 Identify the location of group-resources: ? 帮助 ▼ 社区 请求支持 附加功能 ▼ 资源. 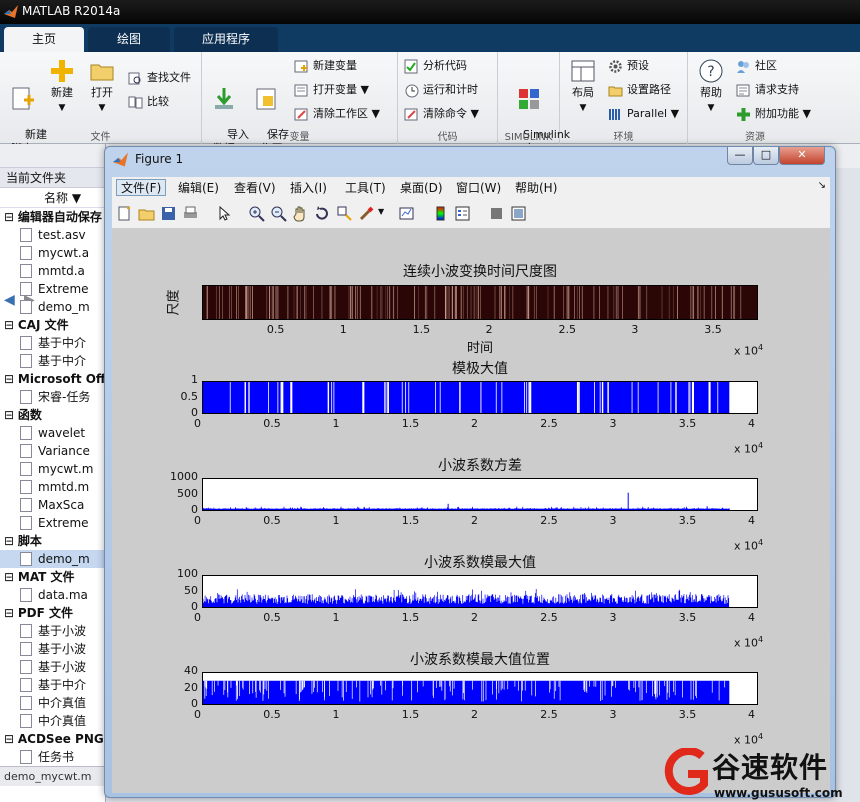
(755, 98).